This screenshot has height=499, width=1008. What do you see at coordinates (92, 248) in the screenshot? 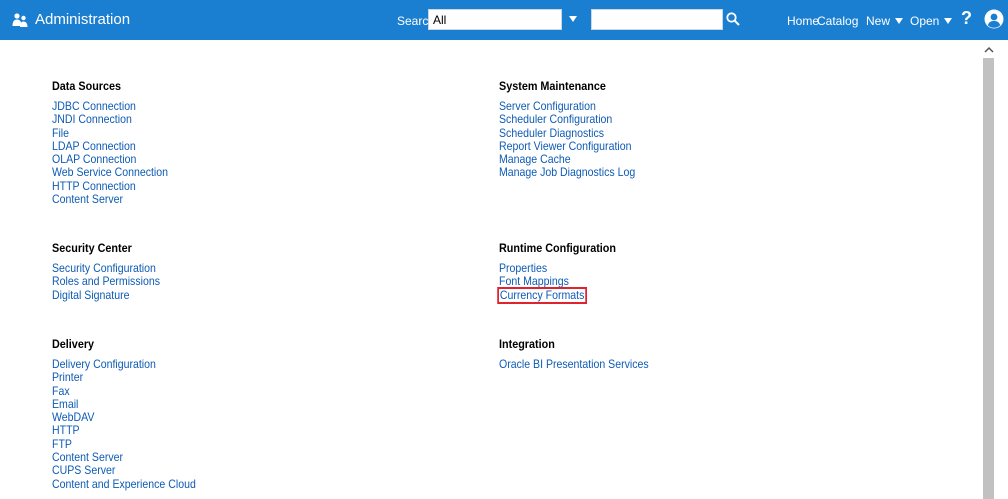
I see `section-title: Security Center` at bounding box center [92, 248].